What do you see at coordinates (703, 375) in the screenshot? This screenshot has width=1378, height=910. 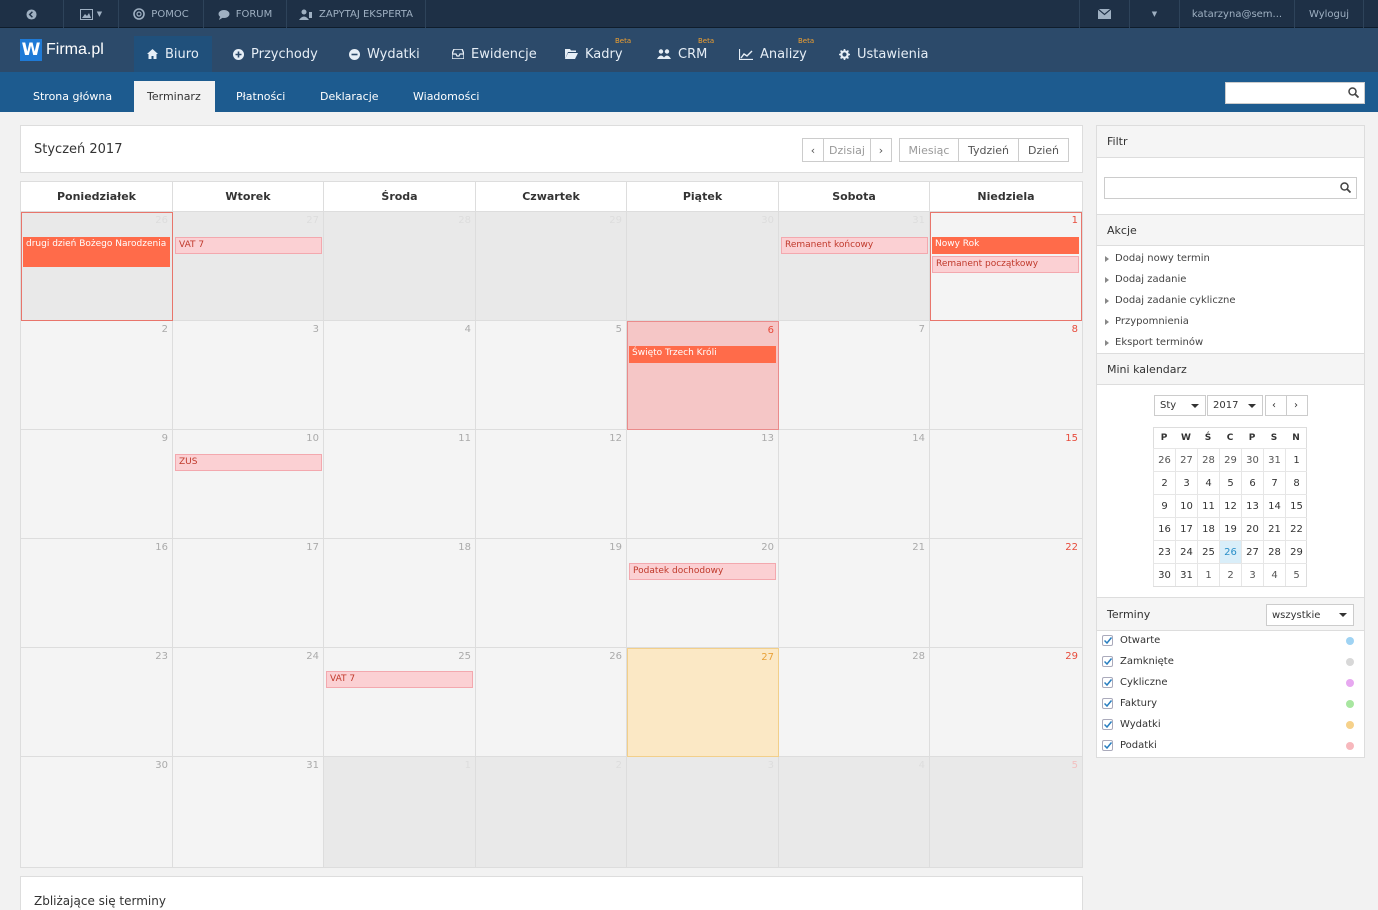 I see `day-cell-selected: 6` at bounding box center [703, 375].